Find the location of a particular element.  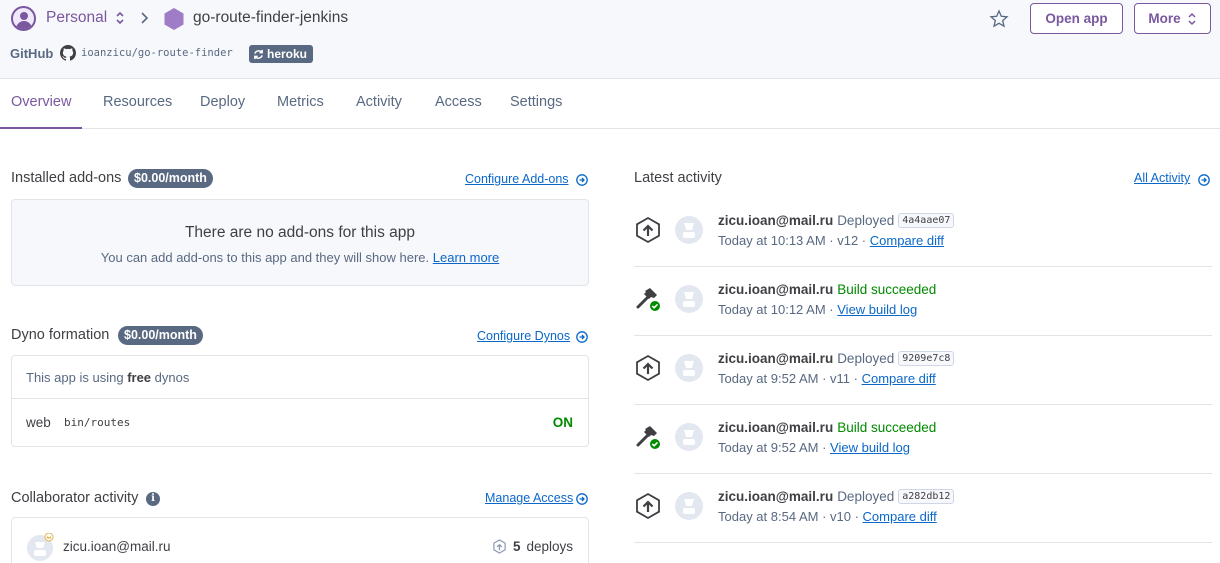

tab-access: Access is located at coordinates (458, 102).